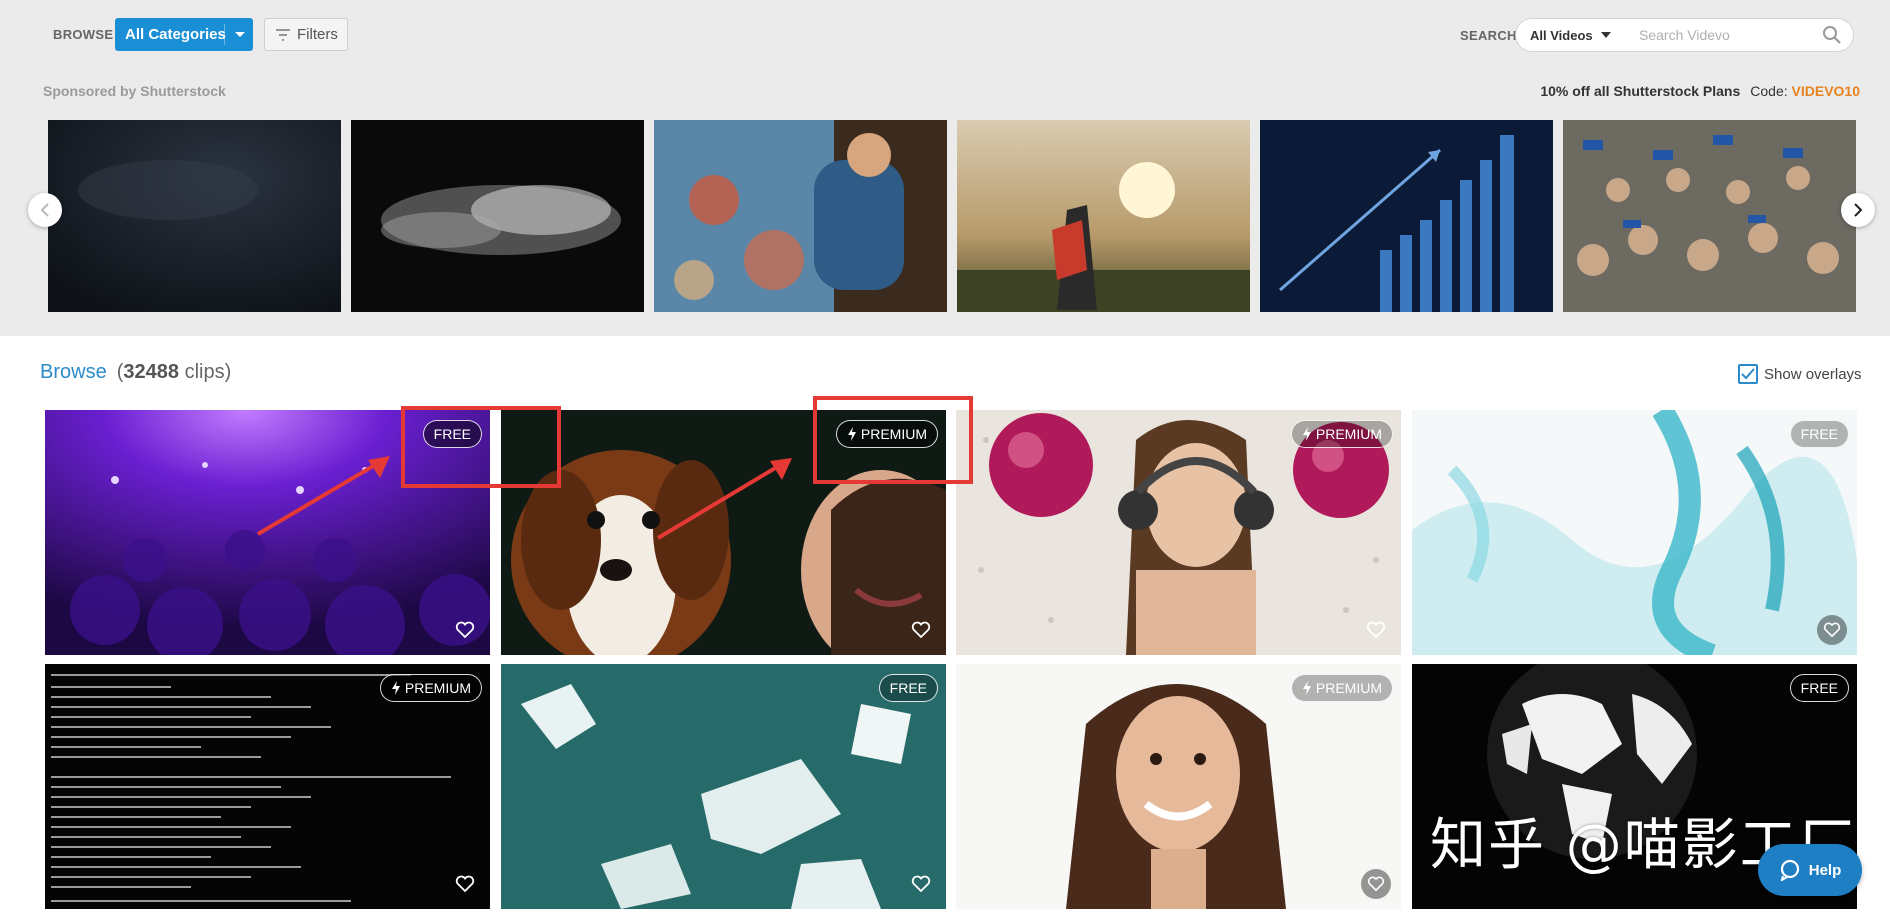  I want to click on promo-text: 10% off all Shutterstock Plans, so click(1640, 91).